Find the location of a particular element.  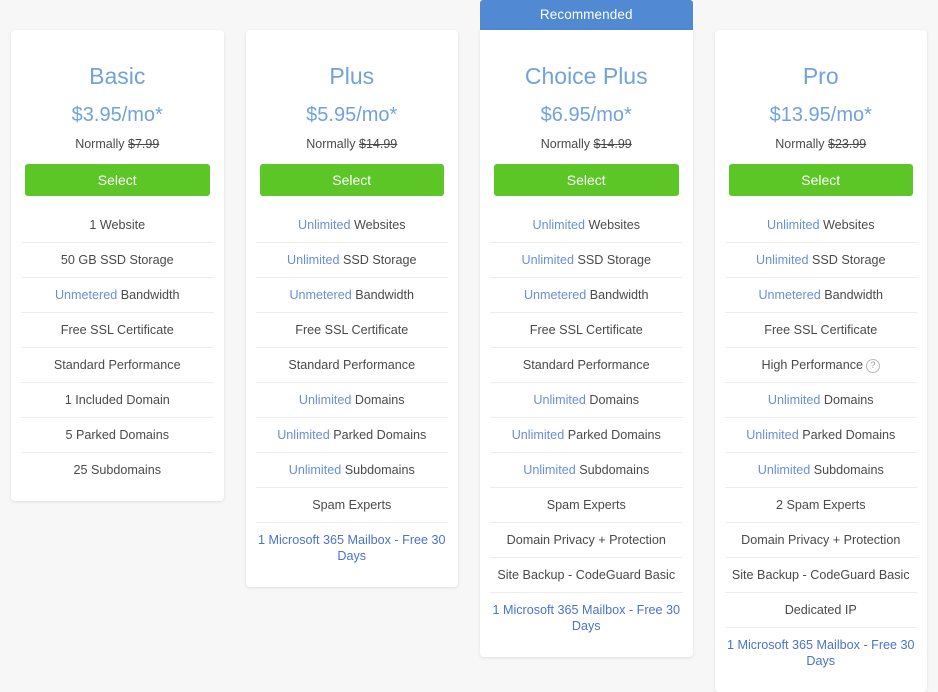

feature-row: Domain Privacy + Protection is located at coordinates (586, 540).